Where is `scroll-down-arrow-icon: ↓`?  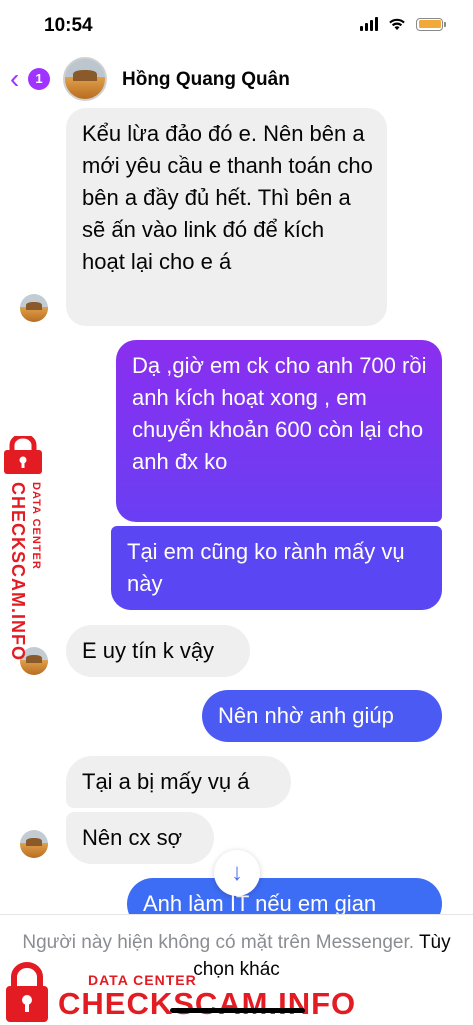 scroll-down-arrow-icon: ↓ is located at coordinates (237, 873).